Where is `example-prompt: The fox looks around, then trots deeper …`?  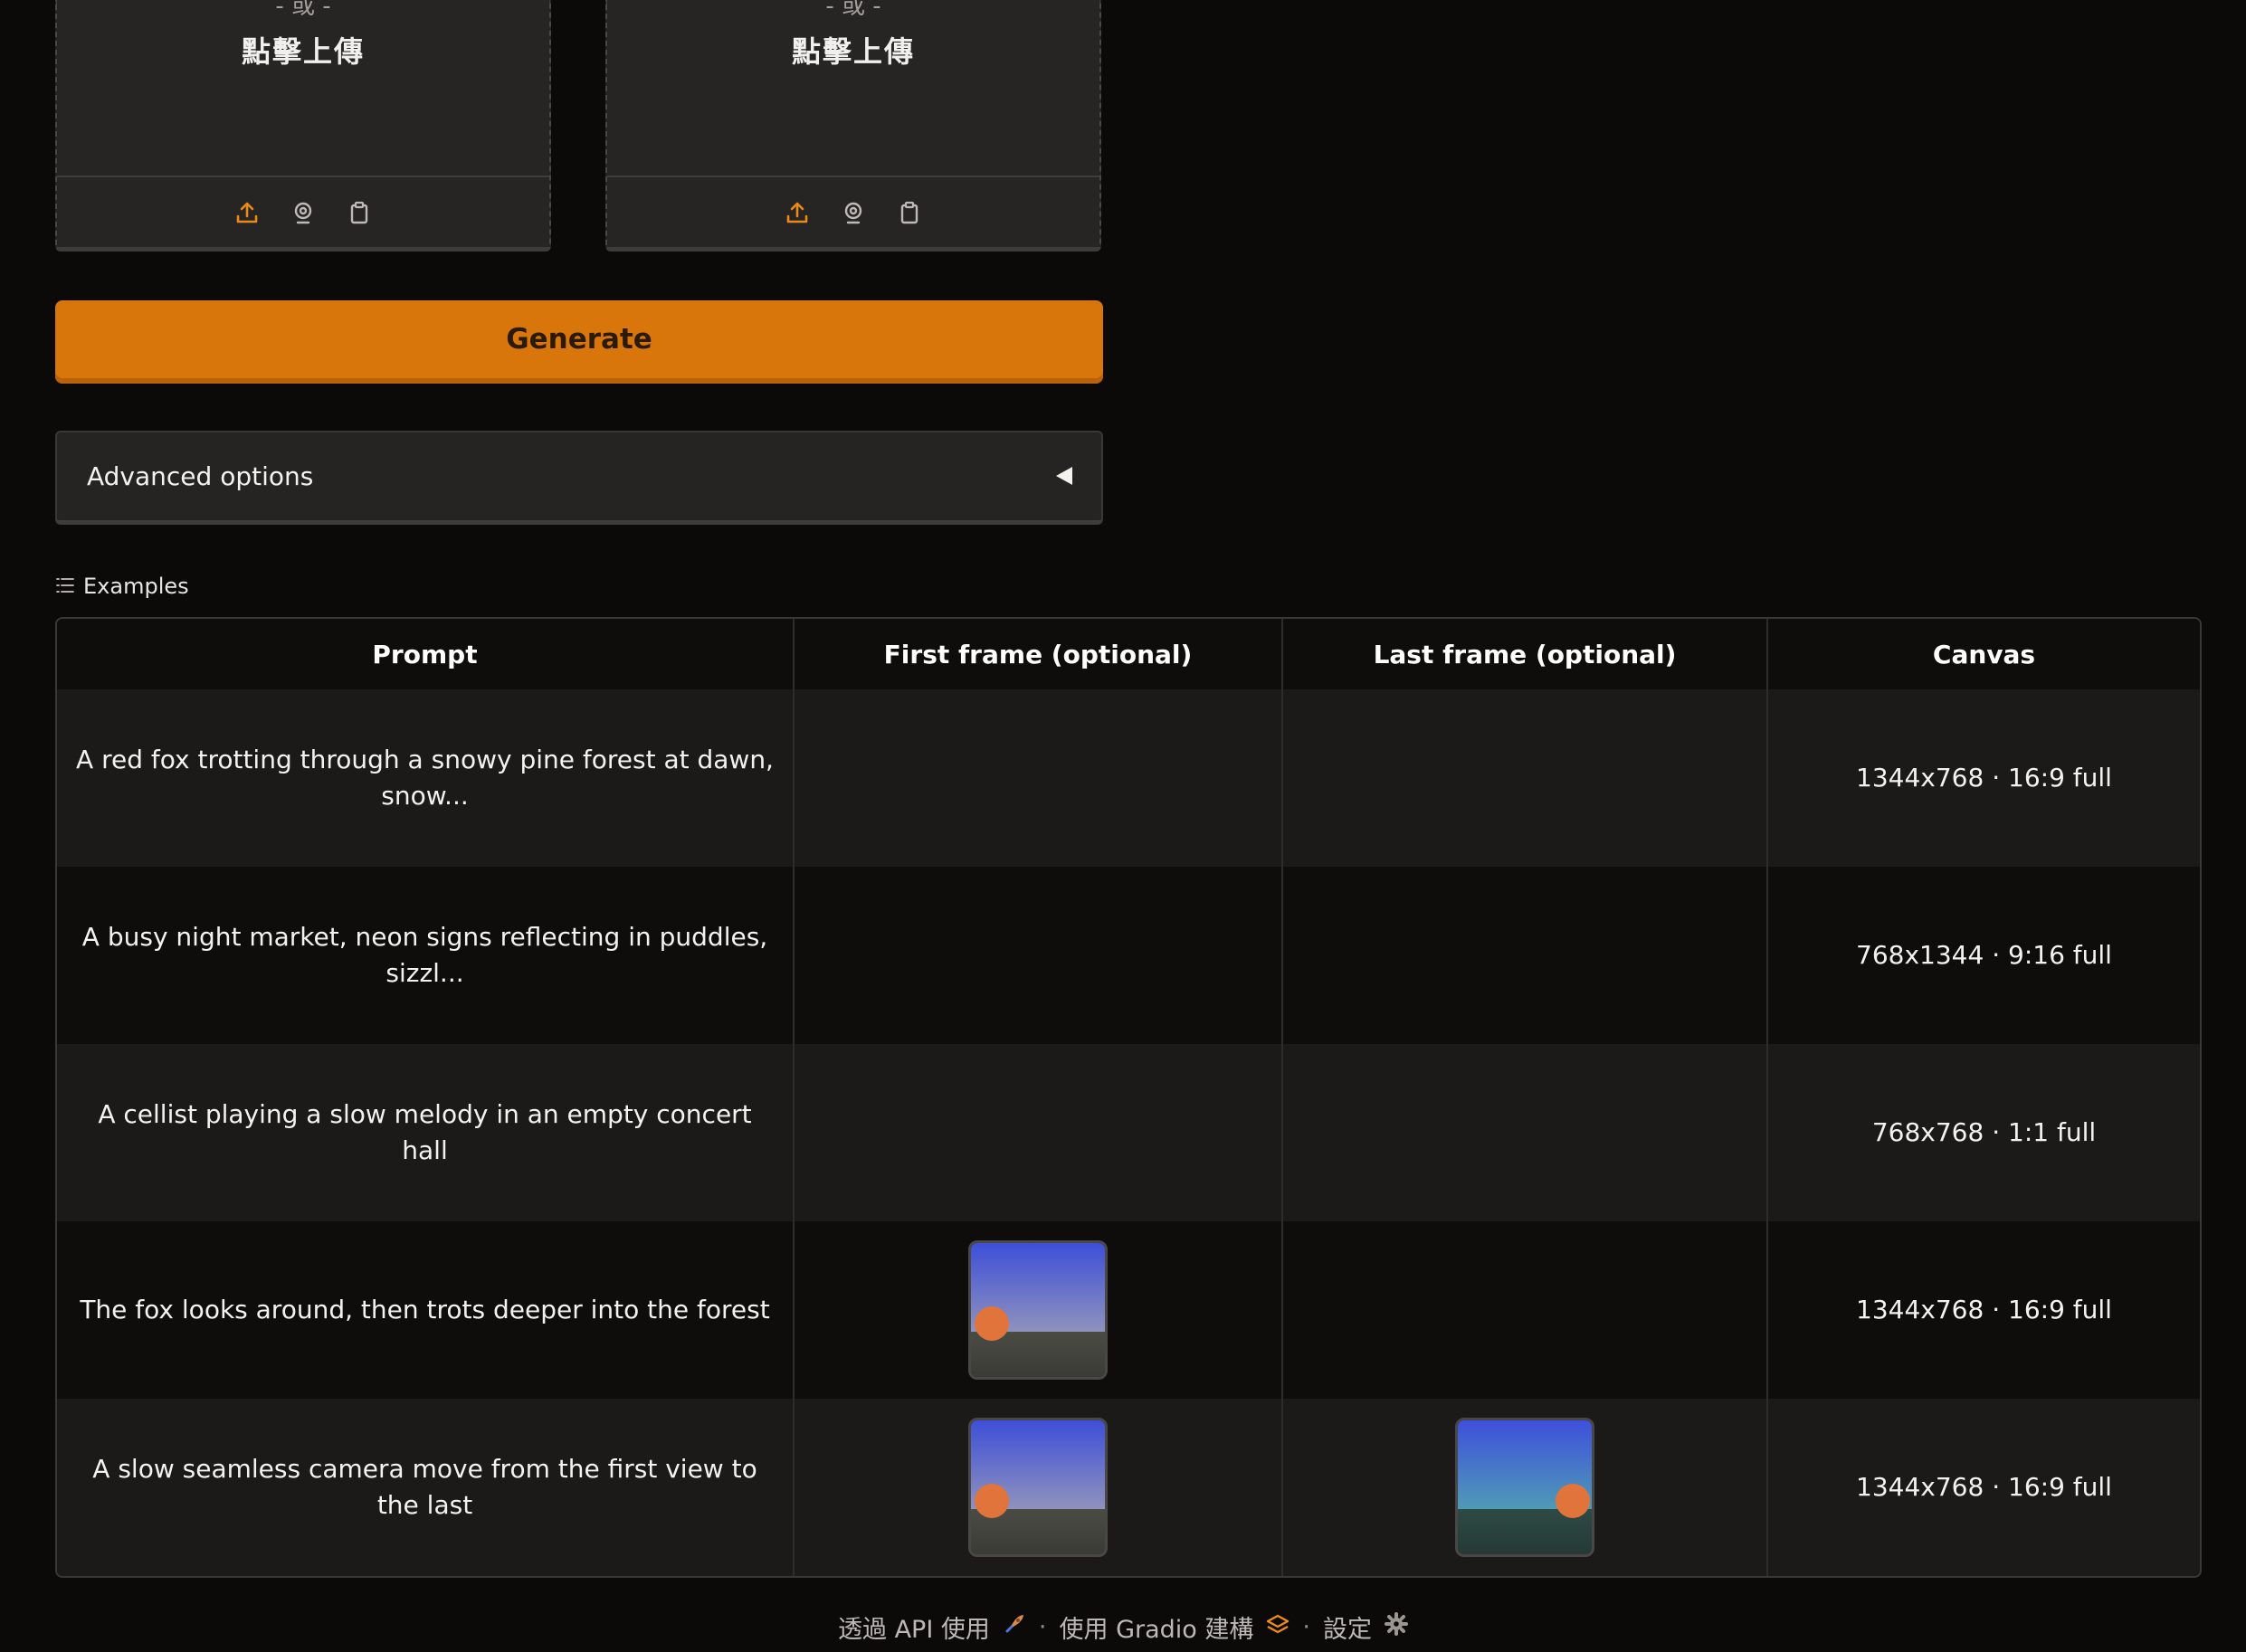 example-prompt: The fox looks around, then trots deeper … is located at coordinates (426, 1310).